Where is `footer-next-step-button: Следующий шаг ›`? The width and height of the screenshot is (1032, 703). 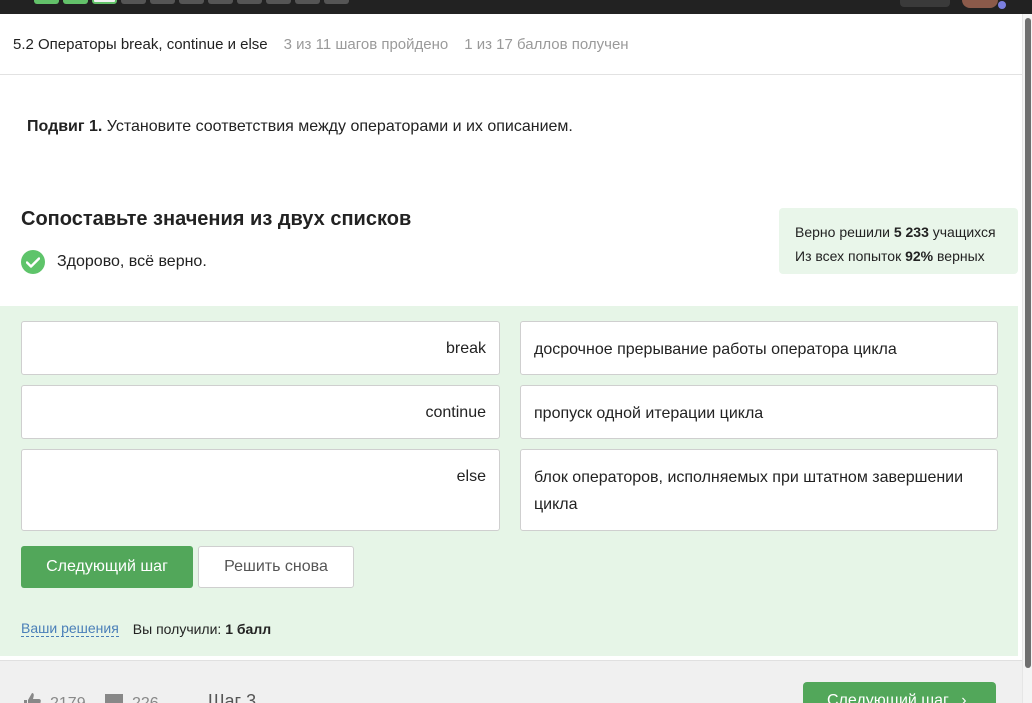 footer-next-step-button: Следующий шаг › is located at coordinates (899, 692).